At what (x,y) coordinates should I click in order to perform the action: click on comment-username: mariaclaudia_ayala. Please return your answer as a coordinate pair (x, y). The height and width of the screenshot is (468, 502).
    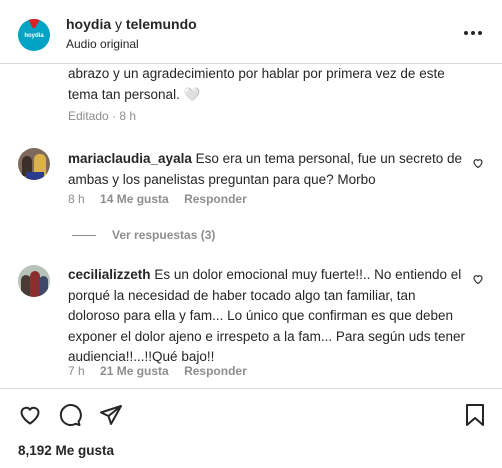
    Looking at the image, I should click on (130, 158).